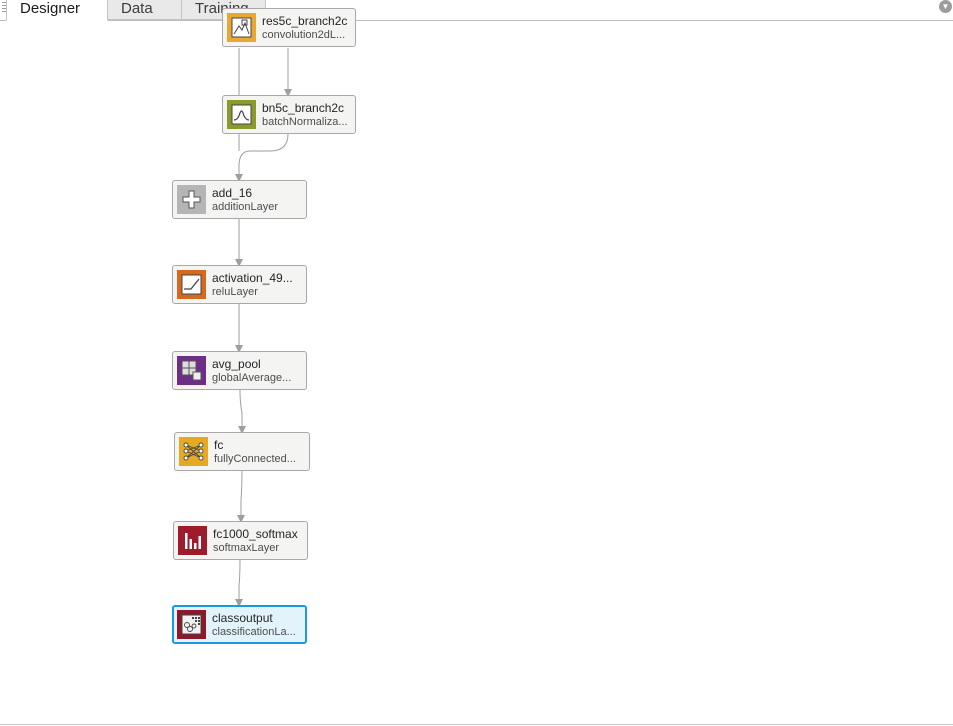 This screenshot has width=953, height=726. I want to click on layer-name: classoutput, so click(242, 618).